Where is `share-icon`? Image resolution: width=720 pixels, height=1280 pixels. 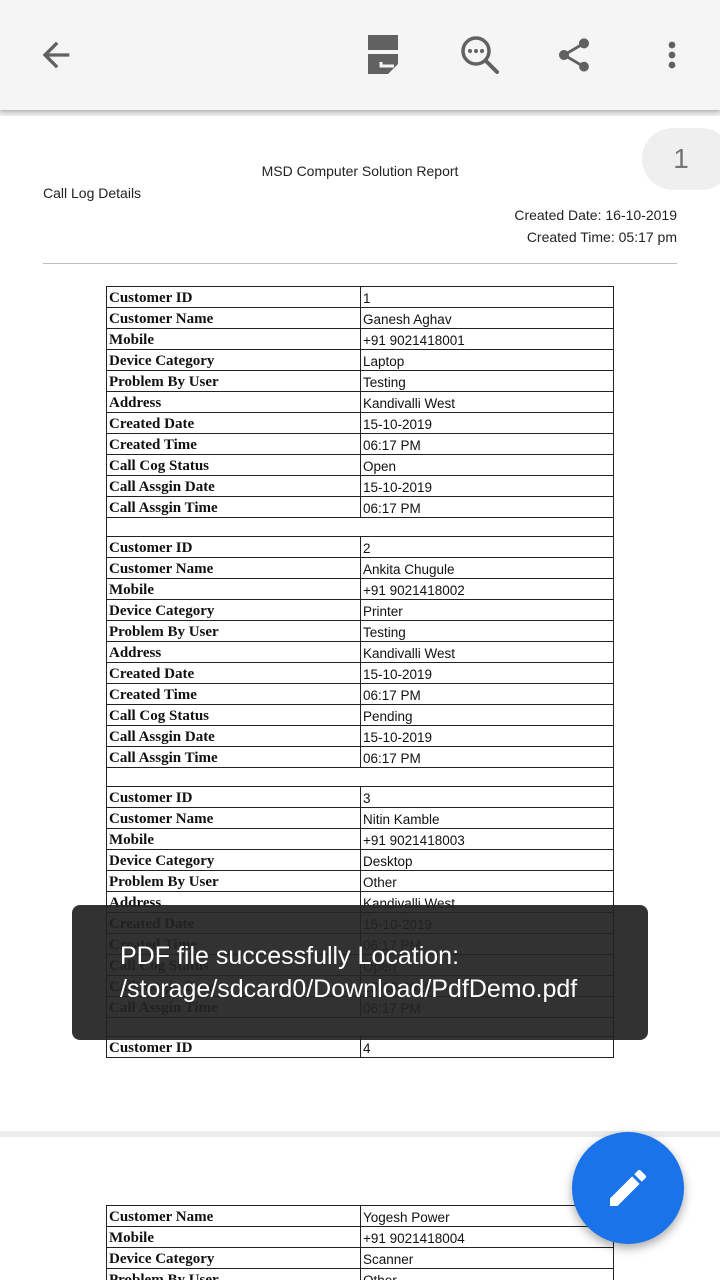 share-icon is located at coordinates (574, 55).